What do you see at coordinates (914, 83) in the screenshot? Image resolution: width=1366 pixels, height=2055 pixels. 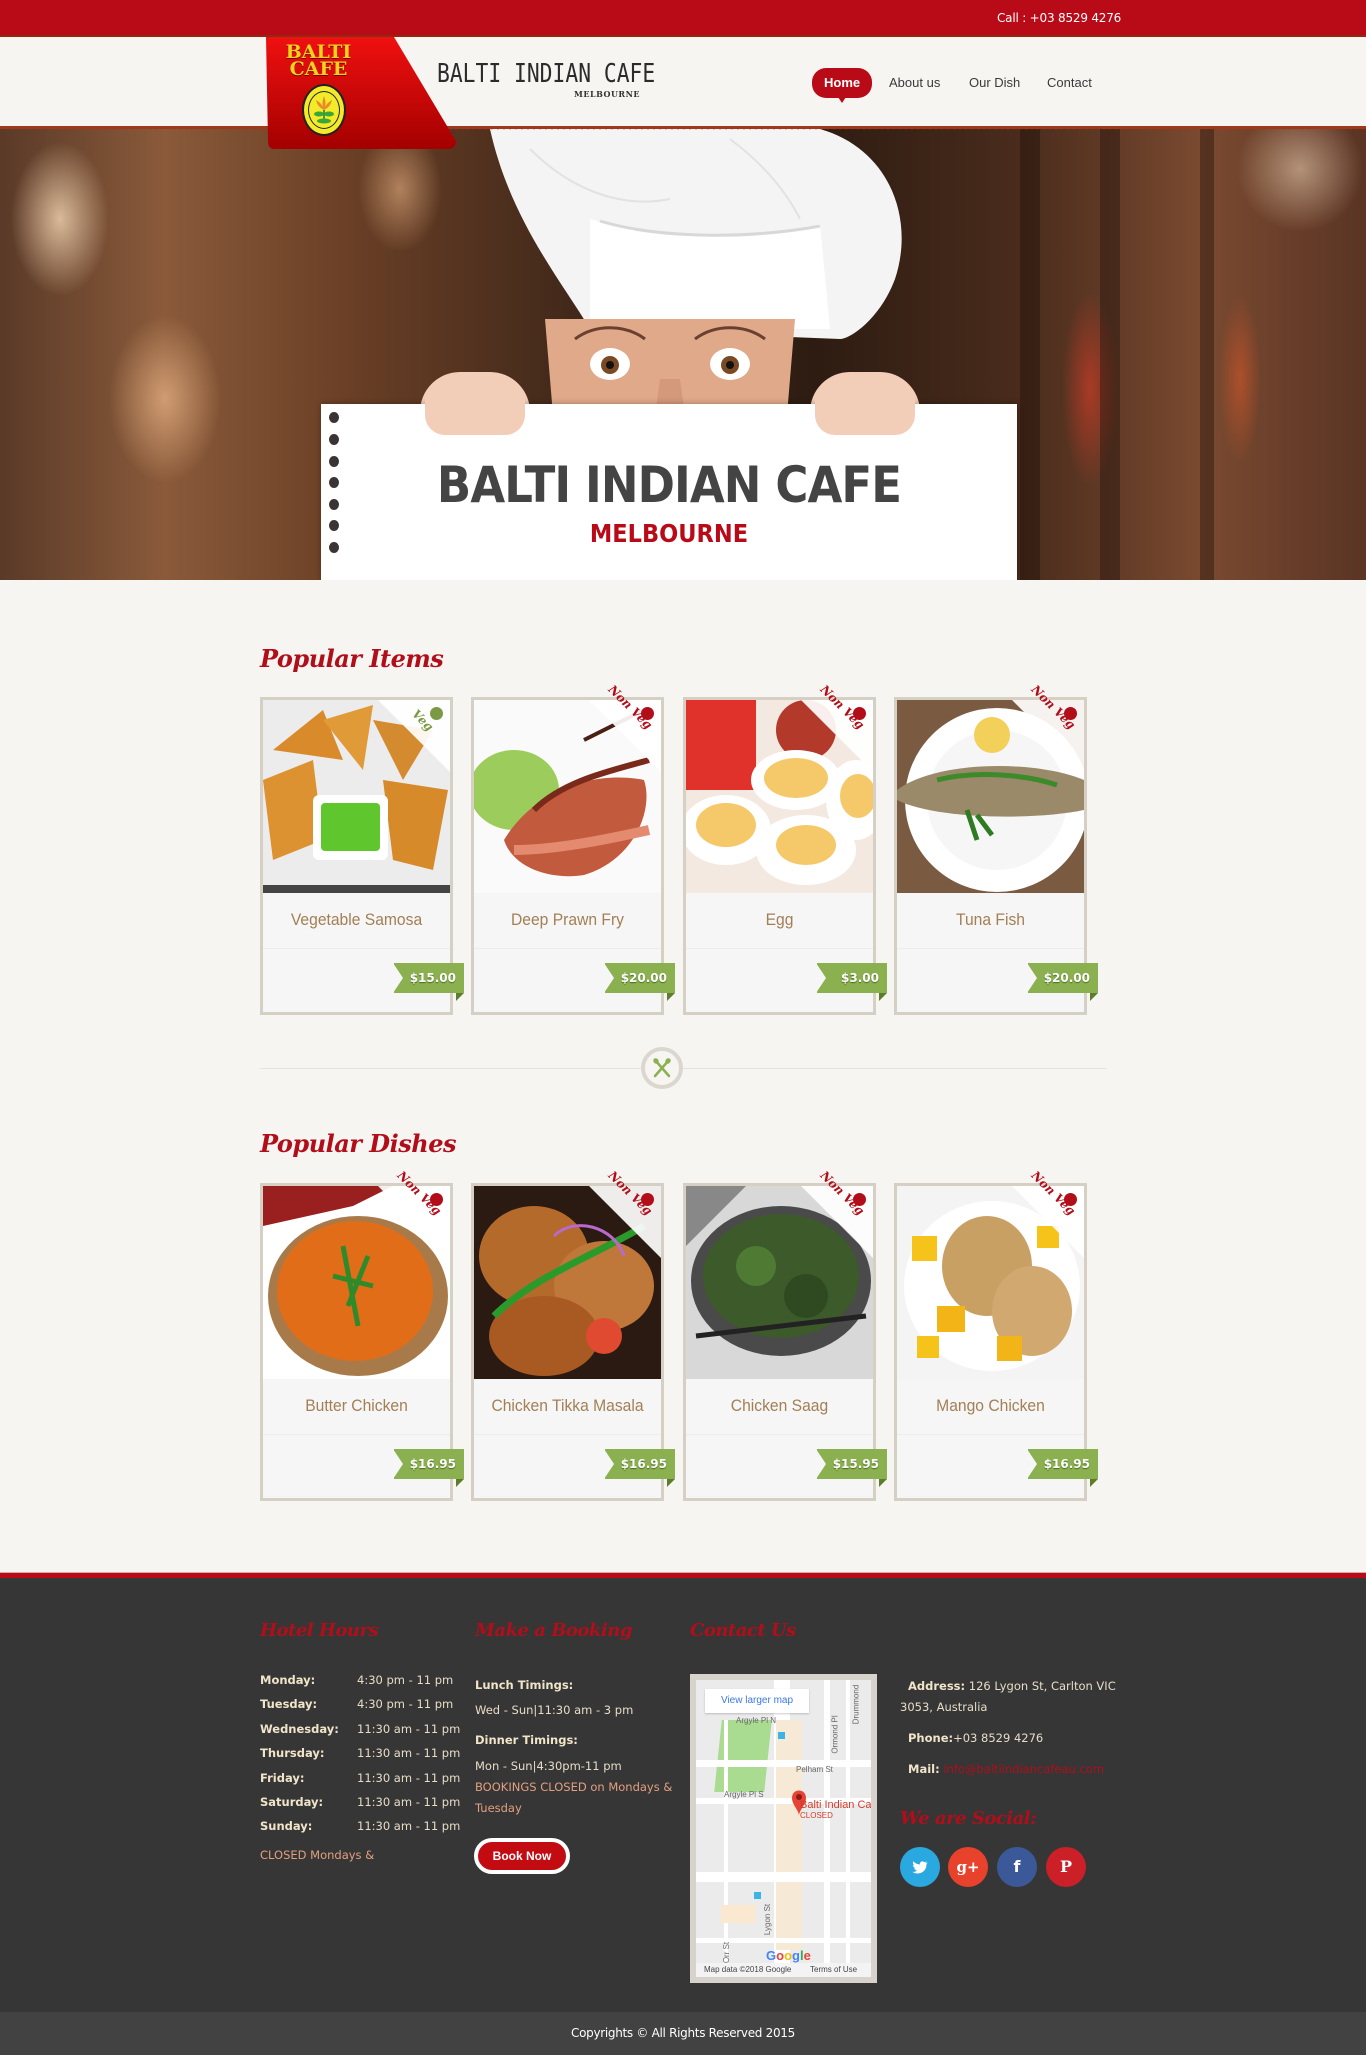 I see `nav-about-us: About us` at bounding box center [914, 83].